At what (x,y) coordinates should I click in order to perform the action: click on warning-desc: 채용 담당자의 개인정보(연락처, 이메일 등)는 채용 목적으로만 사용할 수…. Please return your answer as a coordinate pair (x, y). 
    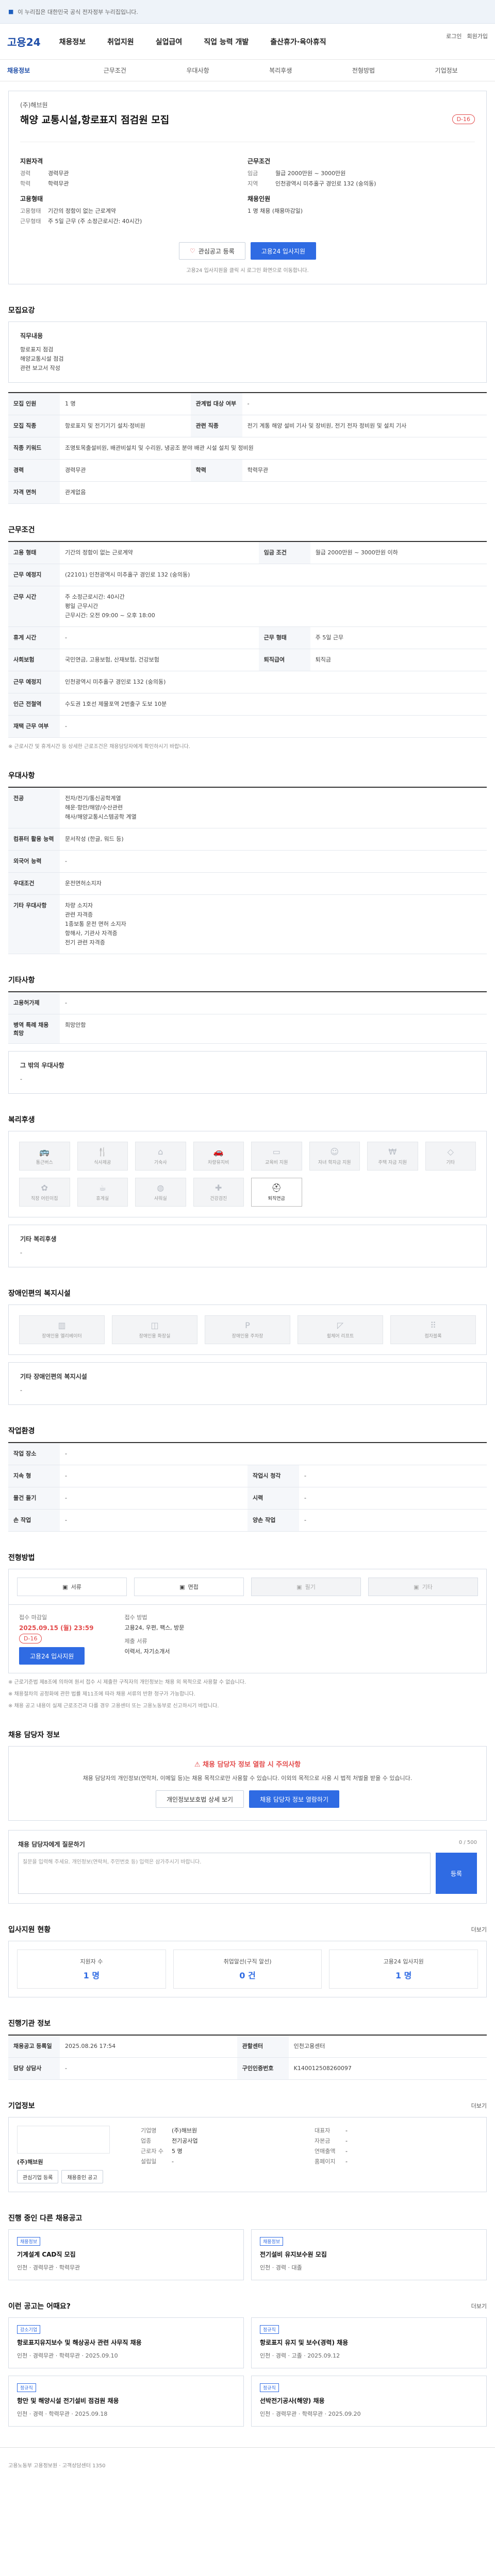
    Looking at the image, I should click on (247, 1778).